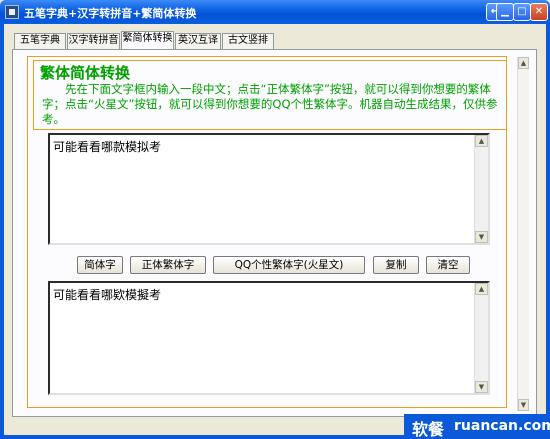 This screenshot has width=550, height=439. What do you see at coordinates (93, 41) in the screenshot?
I see `tab-hanzi-to-pinyin: 汉字转拼音` at bounding box center [93, 41].